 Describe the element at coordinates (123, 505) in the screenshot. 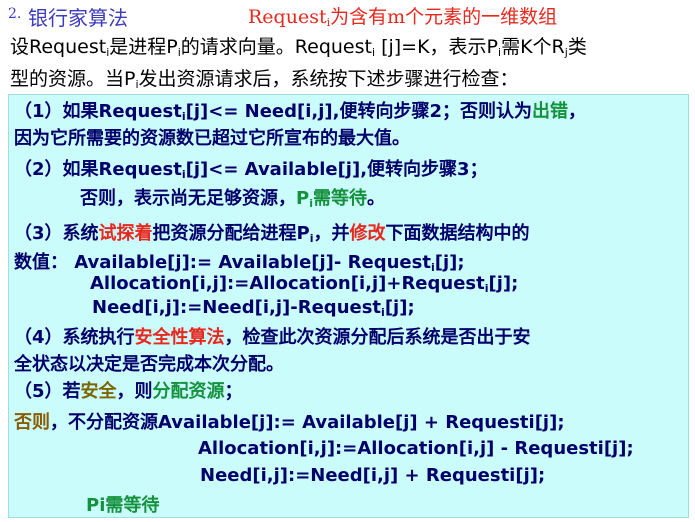

I see `step-6-line-4: Pi需等待` at that location.